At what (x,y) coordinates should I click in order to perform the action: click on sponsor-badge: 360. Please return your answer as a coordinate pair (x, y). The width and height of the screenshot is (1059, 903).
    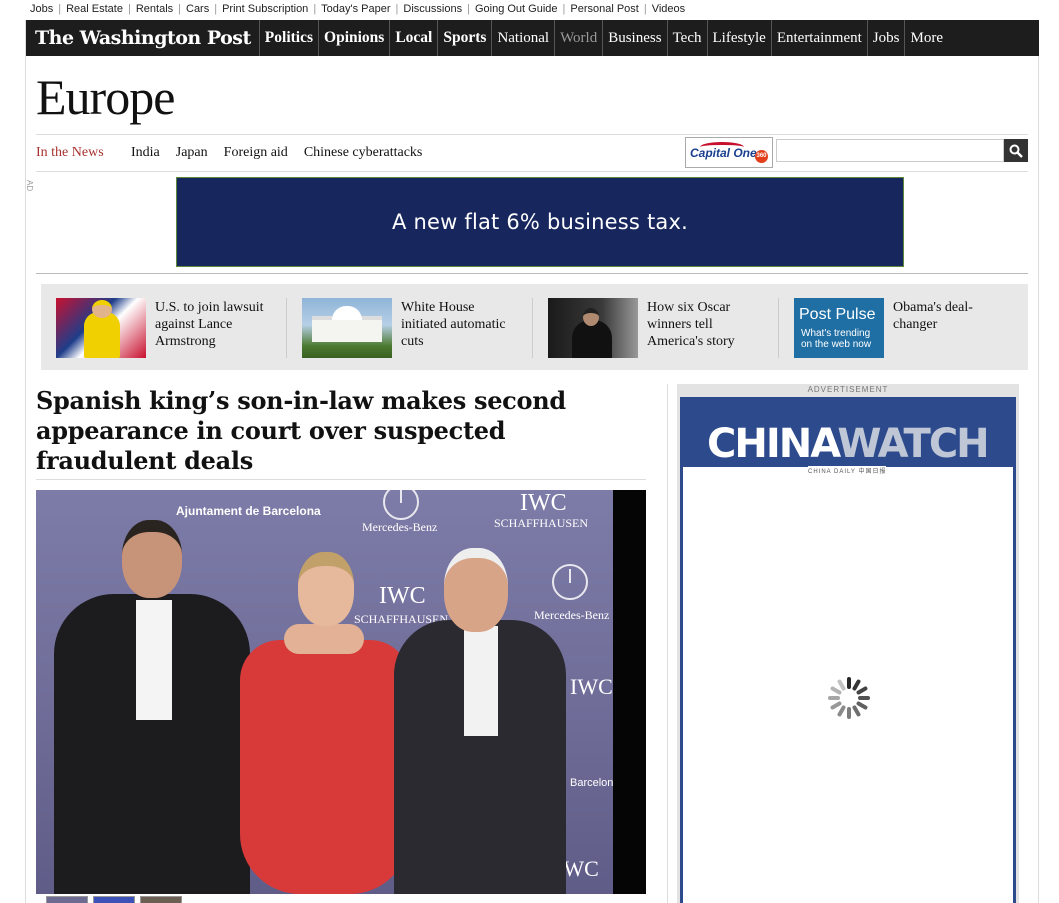
    Looking at the image, I should click on (761, 156).